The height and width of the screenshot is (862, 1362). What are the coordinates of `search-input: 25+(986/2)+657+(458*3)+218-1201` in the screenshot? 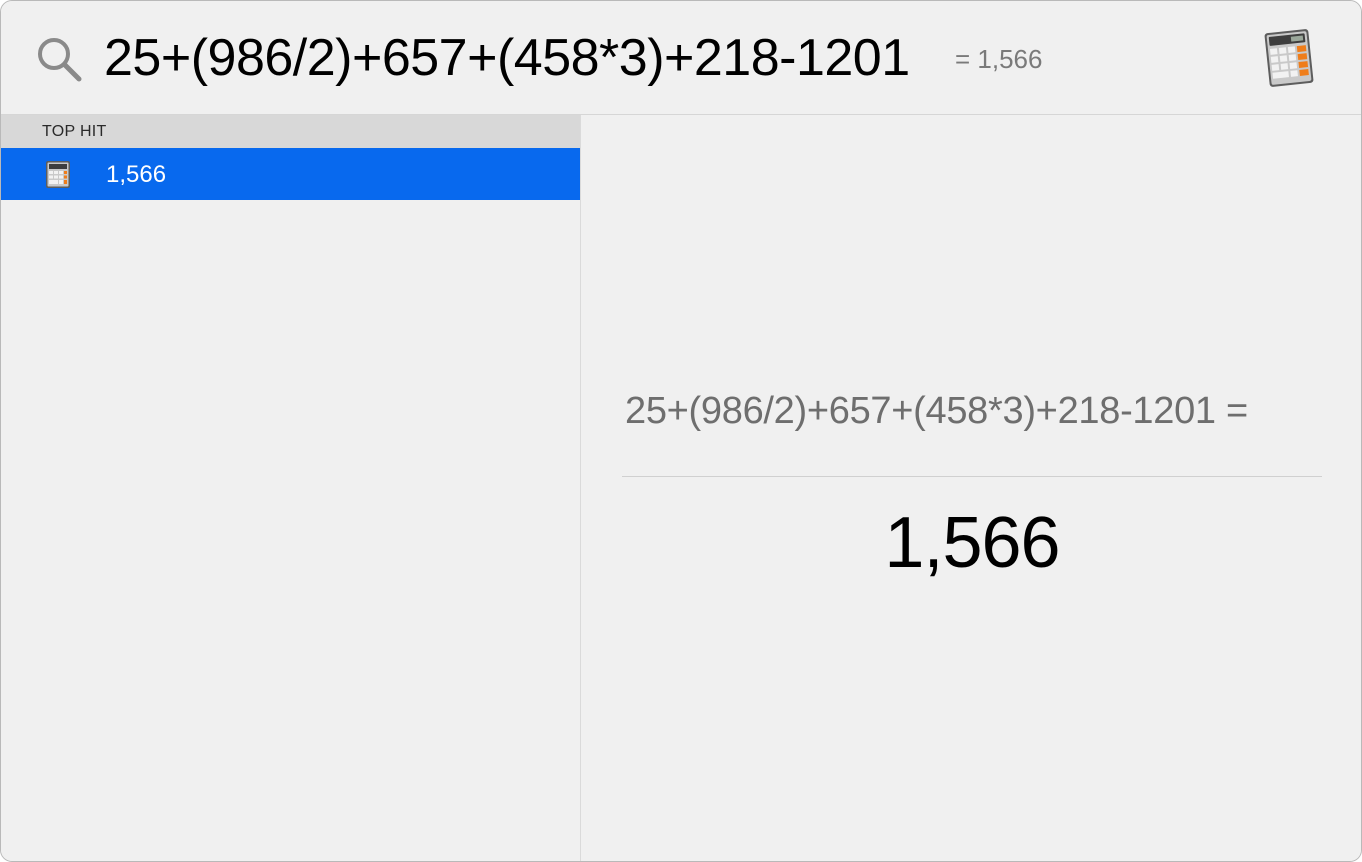 It's located at (507, 58).